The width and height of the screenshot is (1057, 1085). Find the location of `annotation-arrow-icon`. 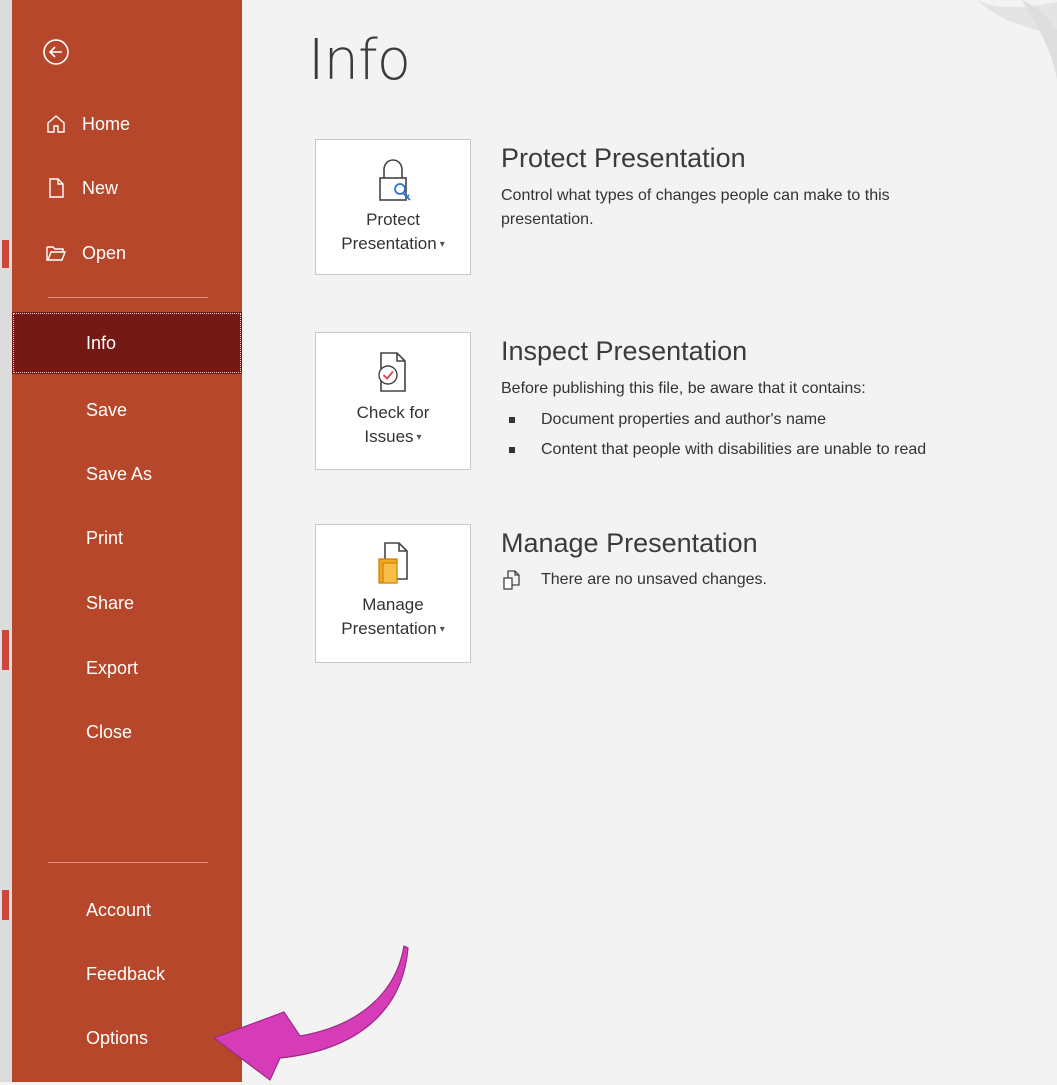

annotation-arrow-icon is located at coordinates (310, 1013).